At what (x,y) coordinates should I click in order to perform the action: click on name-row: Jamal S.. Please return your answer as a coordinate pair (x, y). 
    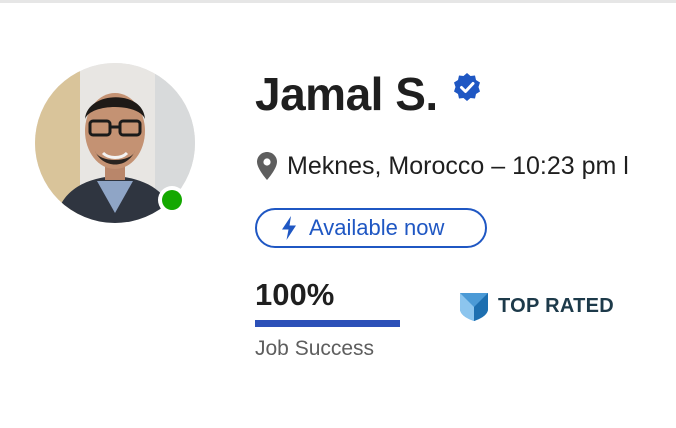
    Looking at the image, I should click on (368, 94).